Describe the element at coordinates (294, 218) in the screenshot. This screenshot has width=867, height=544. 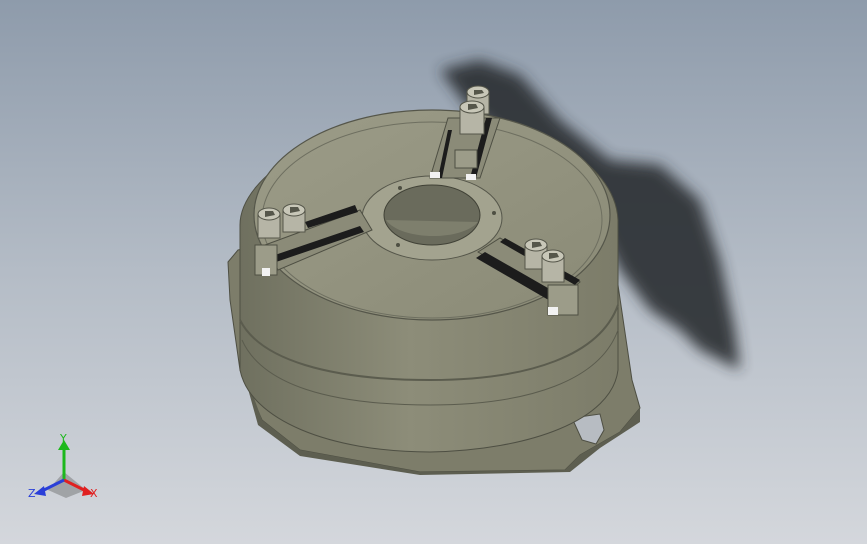
I see `bolt-left-b` at that location.